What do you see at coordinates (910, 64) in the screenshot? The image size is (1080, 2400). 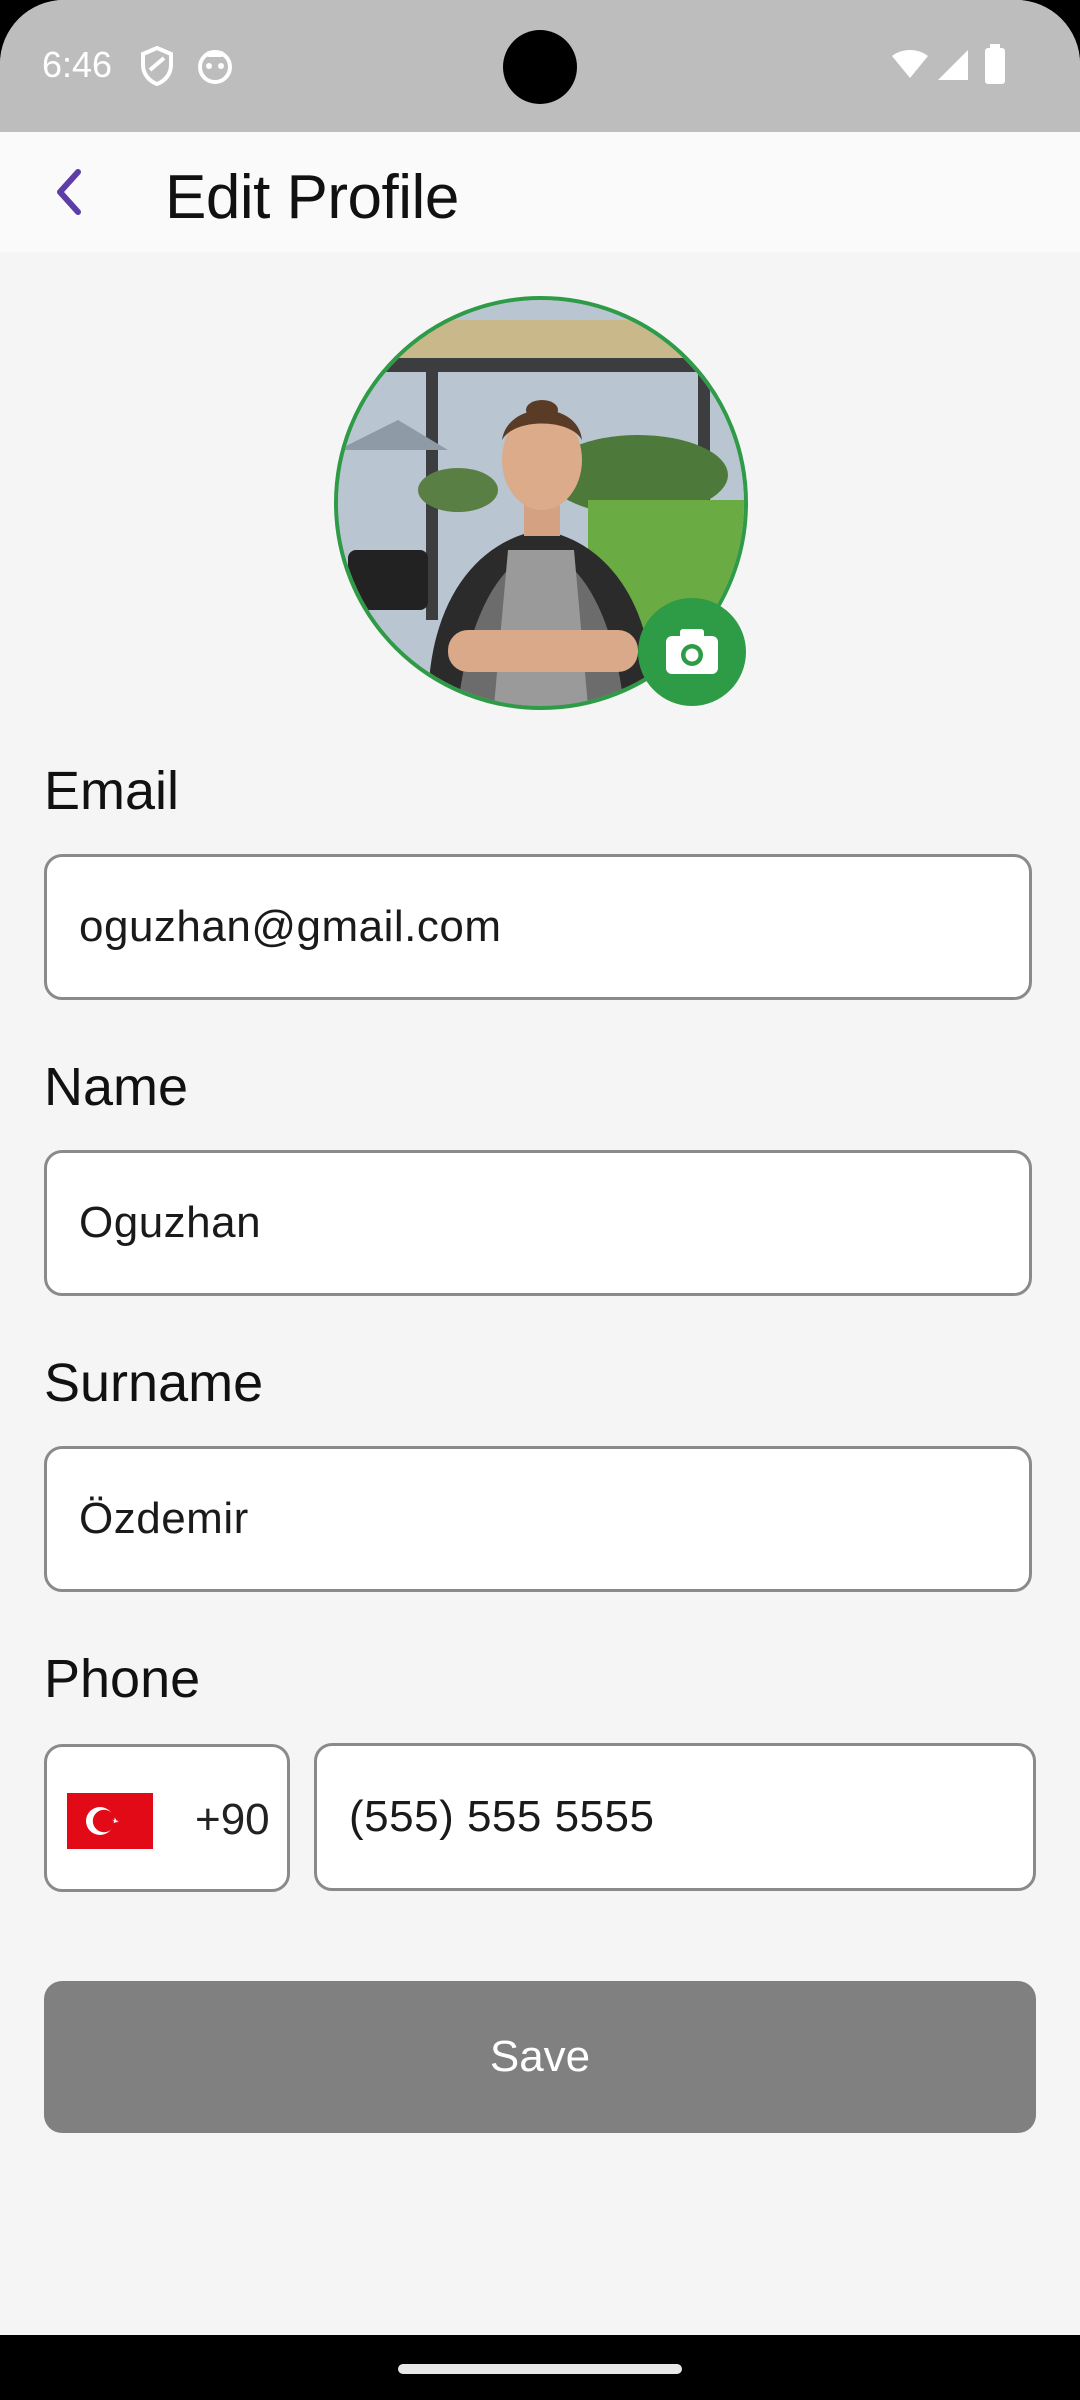 I see `wifi-icon` at bounding box center [910, 64].